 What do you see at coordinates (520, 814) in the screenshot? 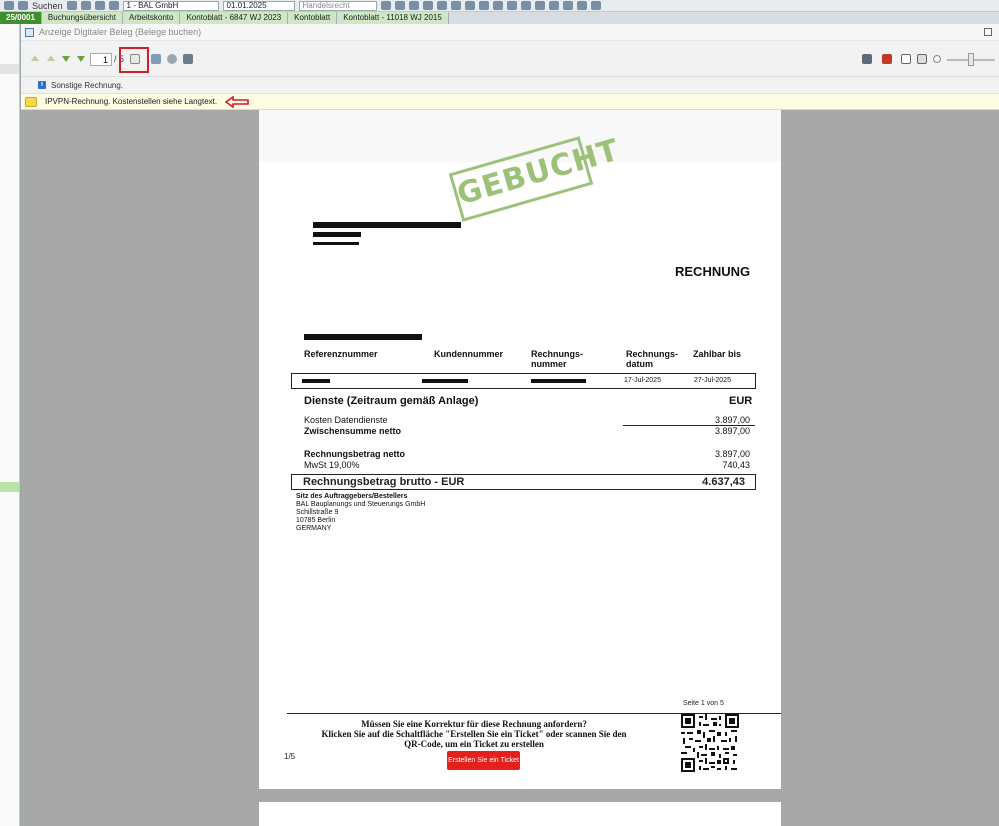
I see `invoice-page-next` at bounding box center [520, 814].